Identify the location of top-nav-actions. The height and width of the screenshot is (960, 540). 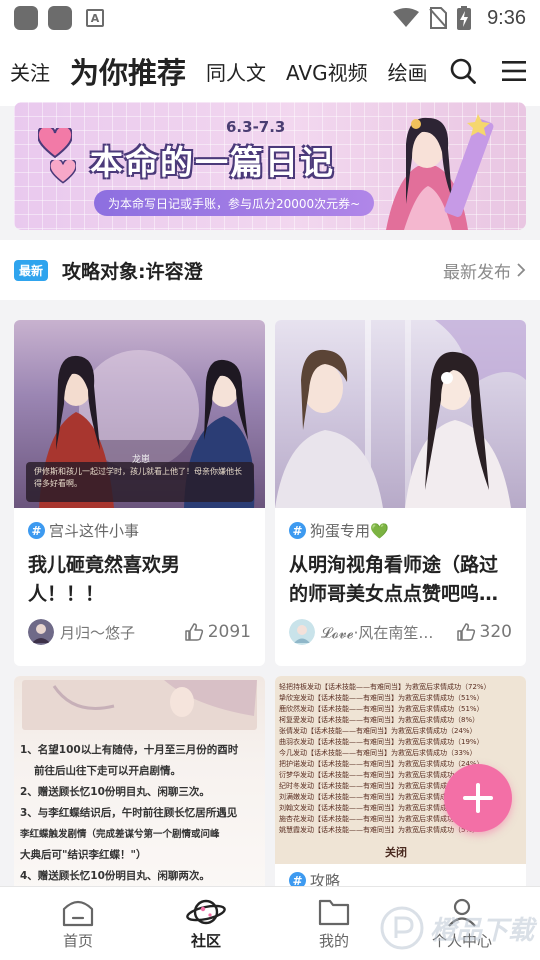
(480, 71).